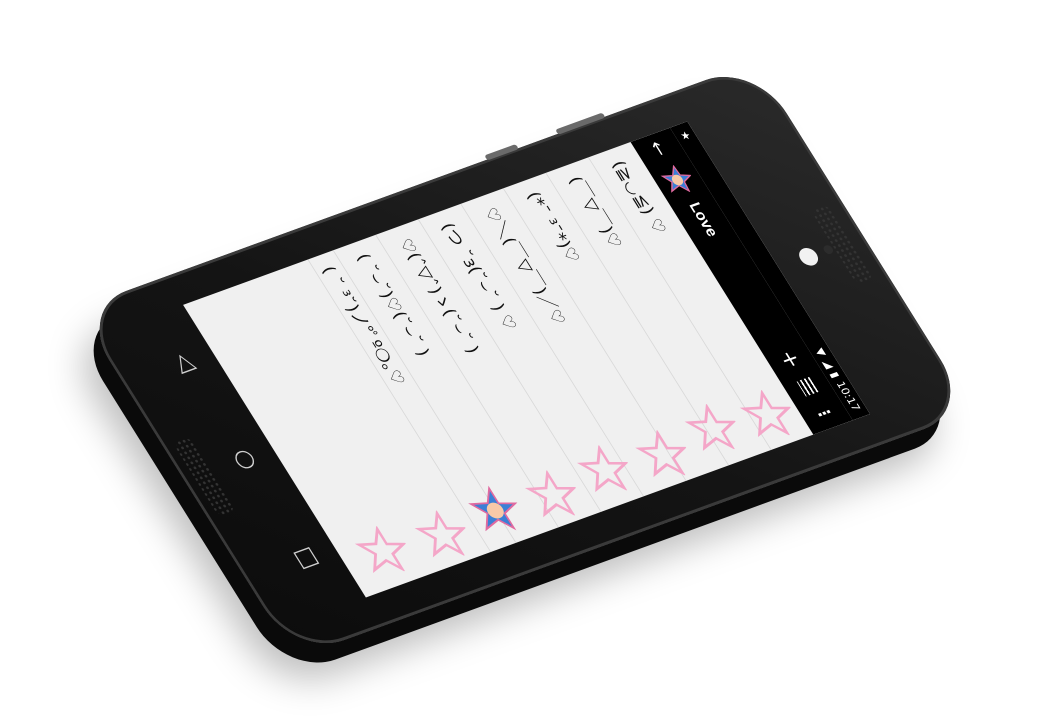 The height and width of the screenshot is (720, 1050). What do you see at coordinates (245, 459) in the screenshot?
I see `nav-home-circle-icon: ○` at bounding box center [245, 459].